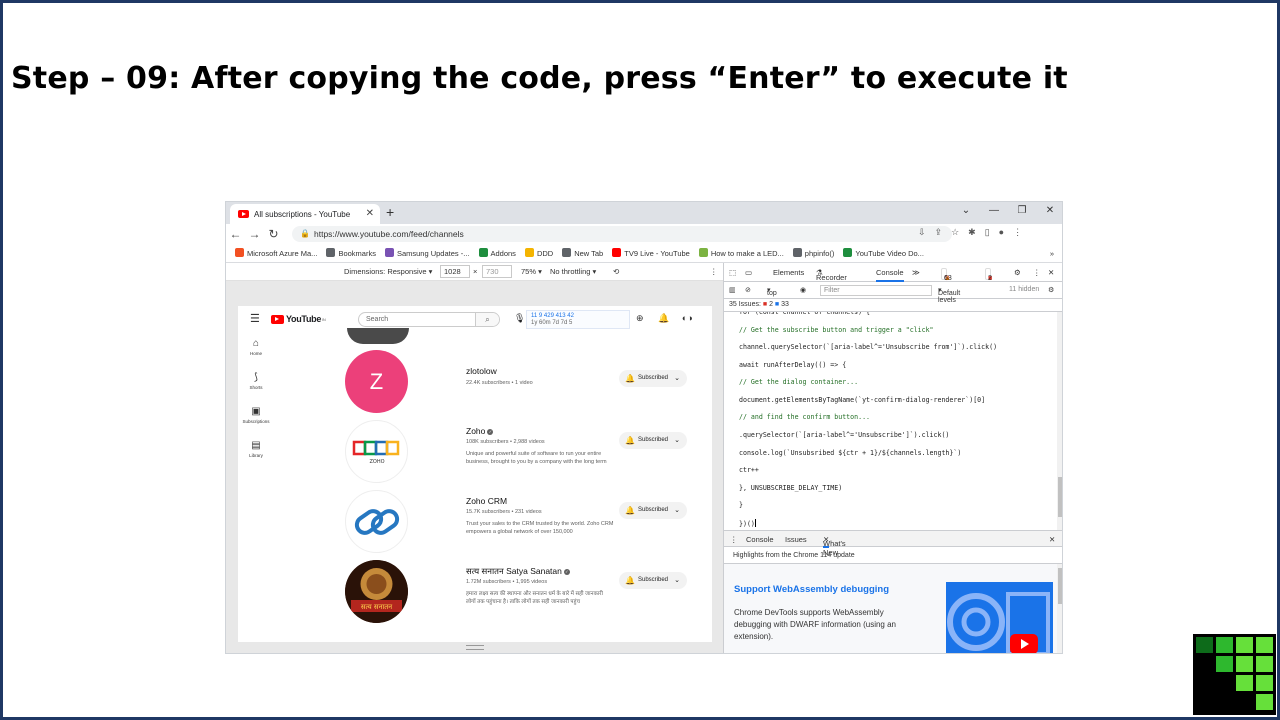  I want to click on new-tab-button: +, so click(390, 212).